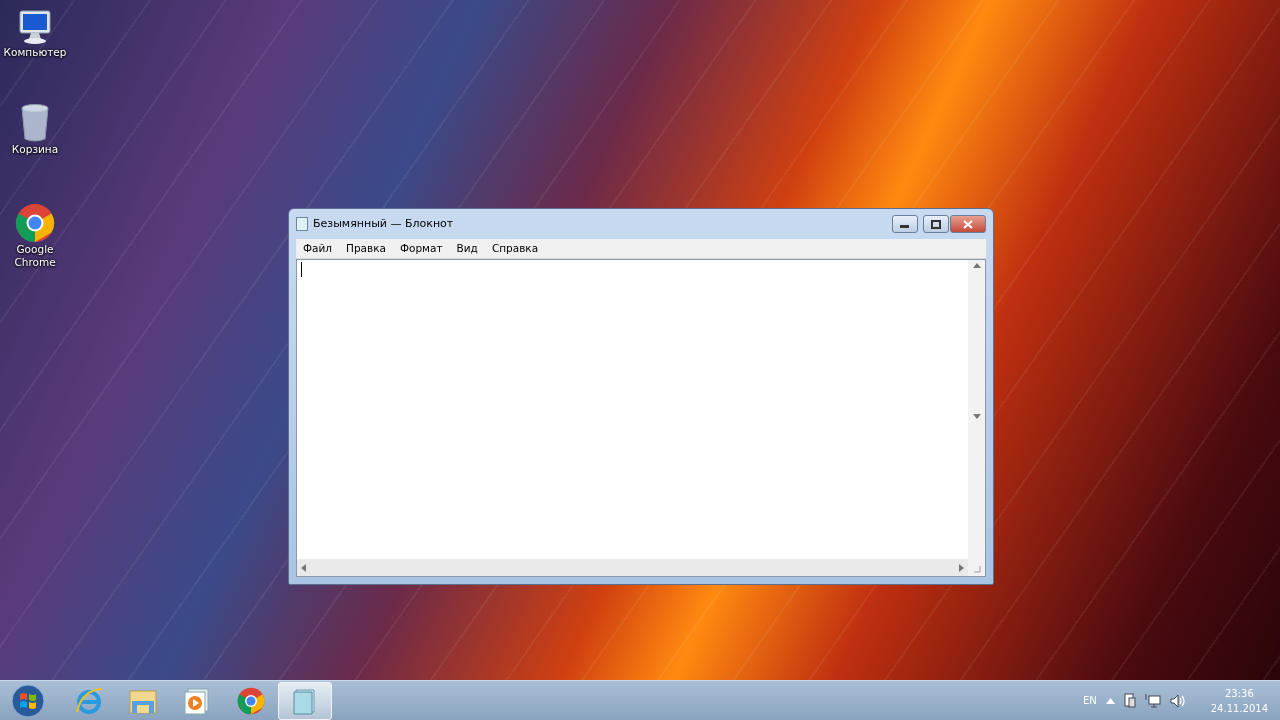 Image resolution: width=1280 pixels, height=720 pixels. What do you see at coordinates (305, 700) in the screenshot?
I see `taskbar-button` at bounding box center [305, 700].